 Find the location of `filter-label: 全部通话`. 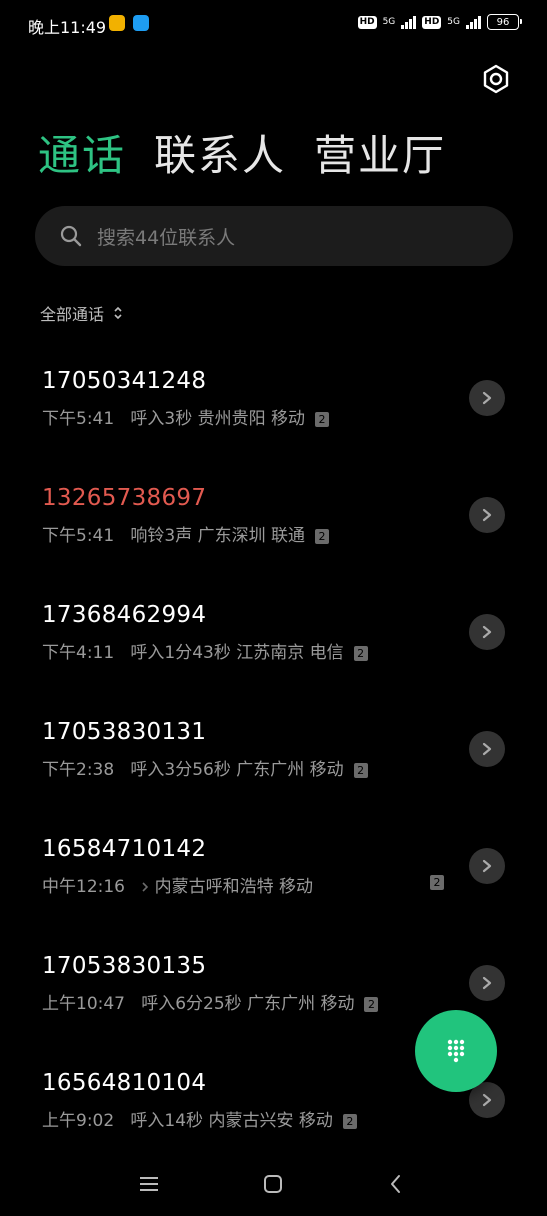

filter-label: 全部通话 is located at coordinates (72, 314).